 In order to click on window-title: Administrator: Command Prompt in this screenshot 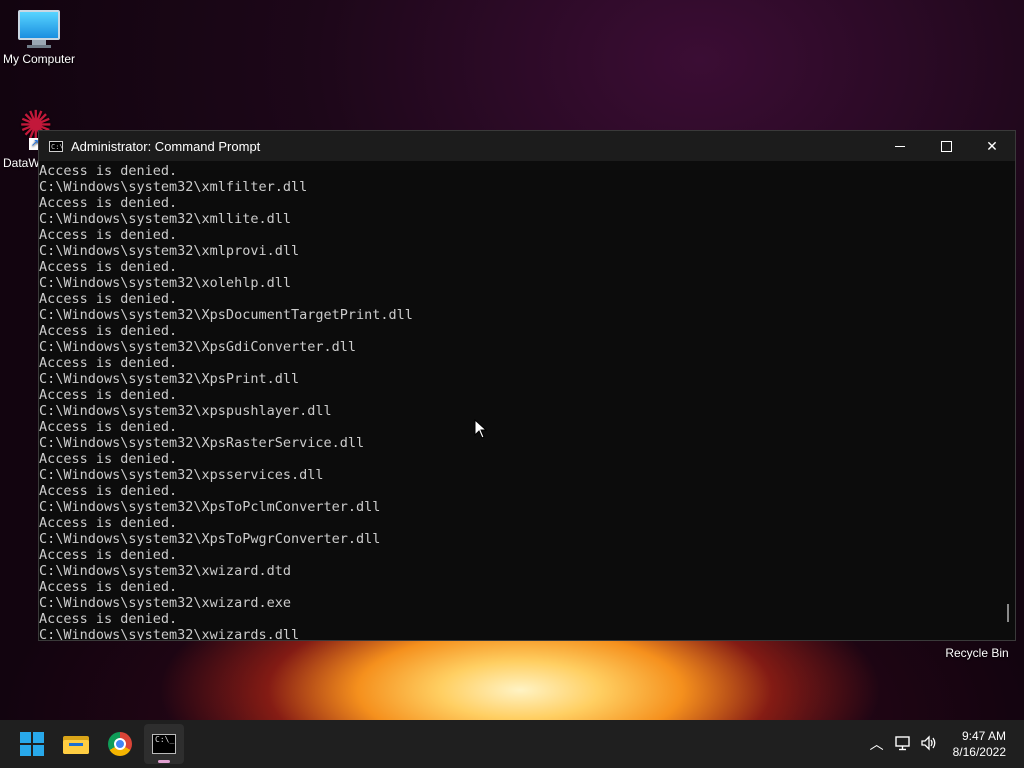, I will do `click(166, 146)`.